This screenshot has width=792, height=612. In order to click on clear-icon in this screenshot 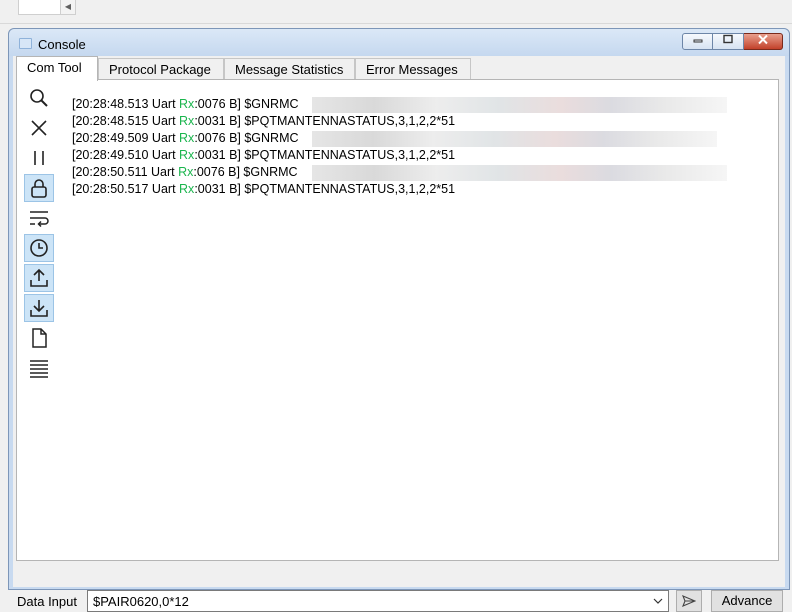, I will do `click(39, 128)`.